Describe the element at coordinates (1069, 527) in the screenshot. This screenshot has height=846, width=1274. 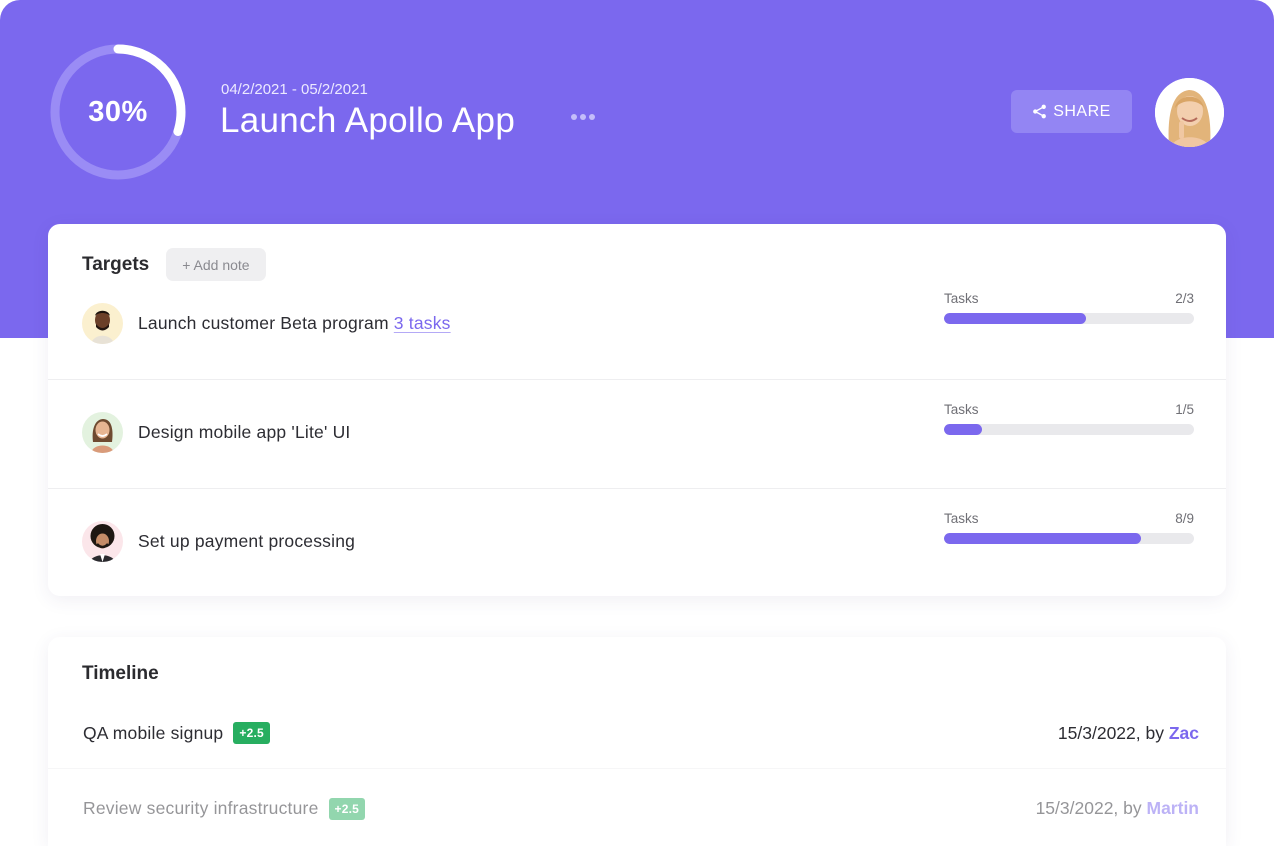
I see `tasks-progress: Tasks 8/9` at that location.